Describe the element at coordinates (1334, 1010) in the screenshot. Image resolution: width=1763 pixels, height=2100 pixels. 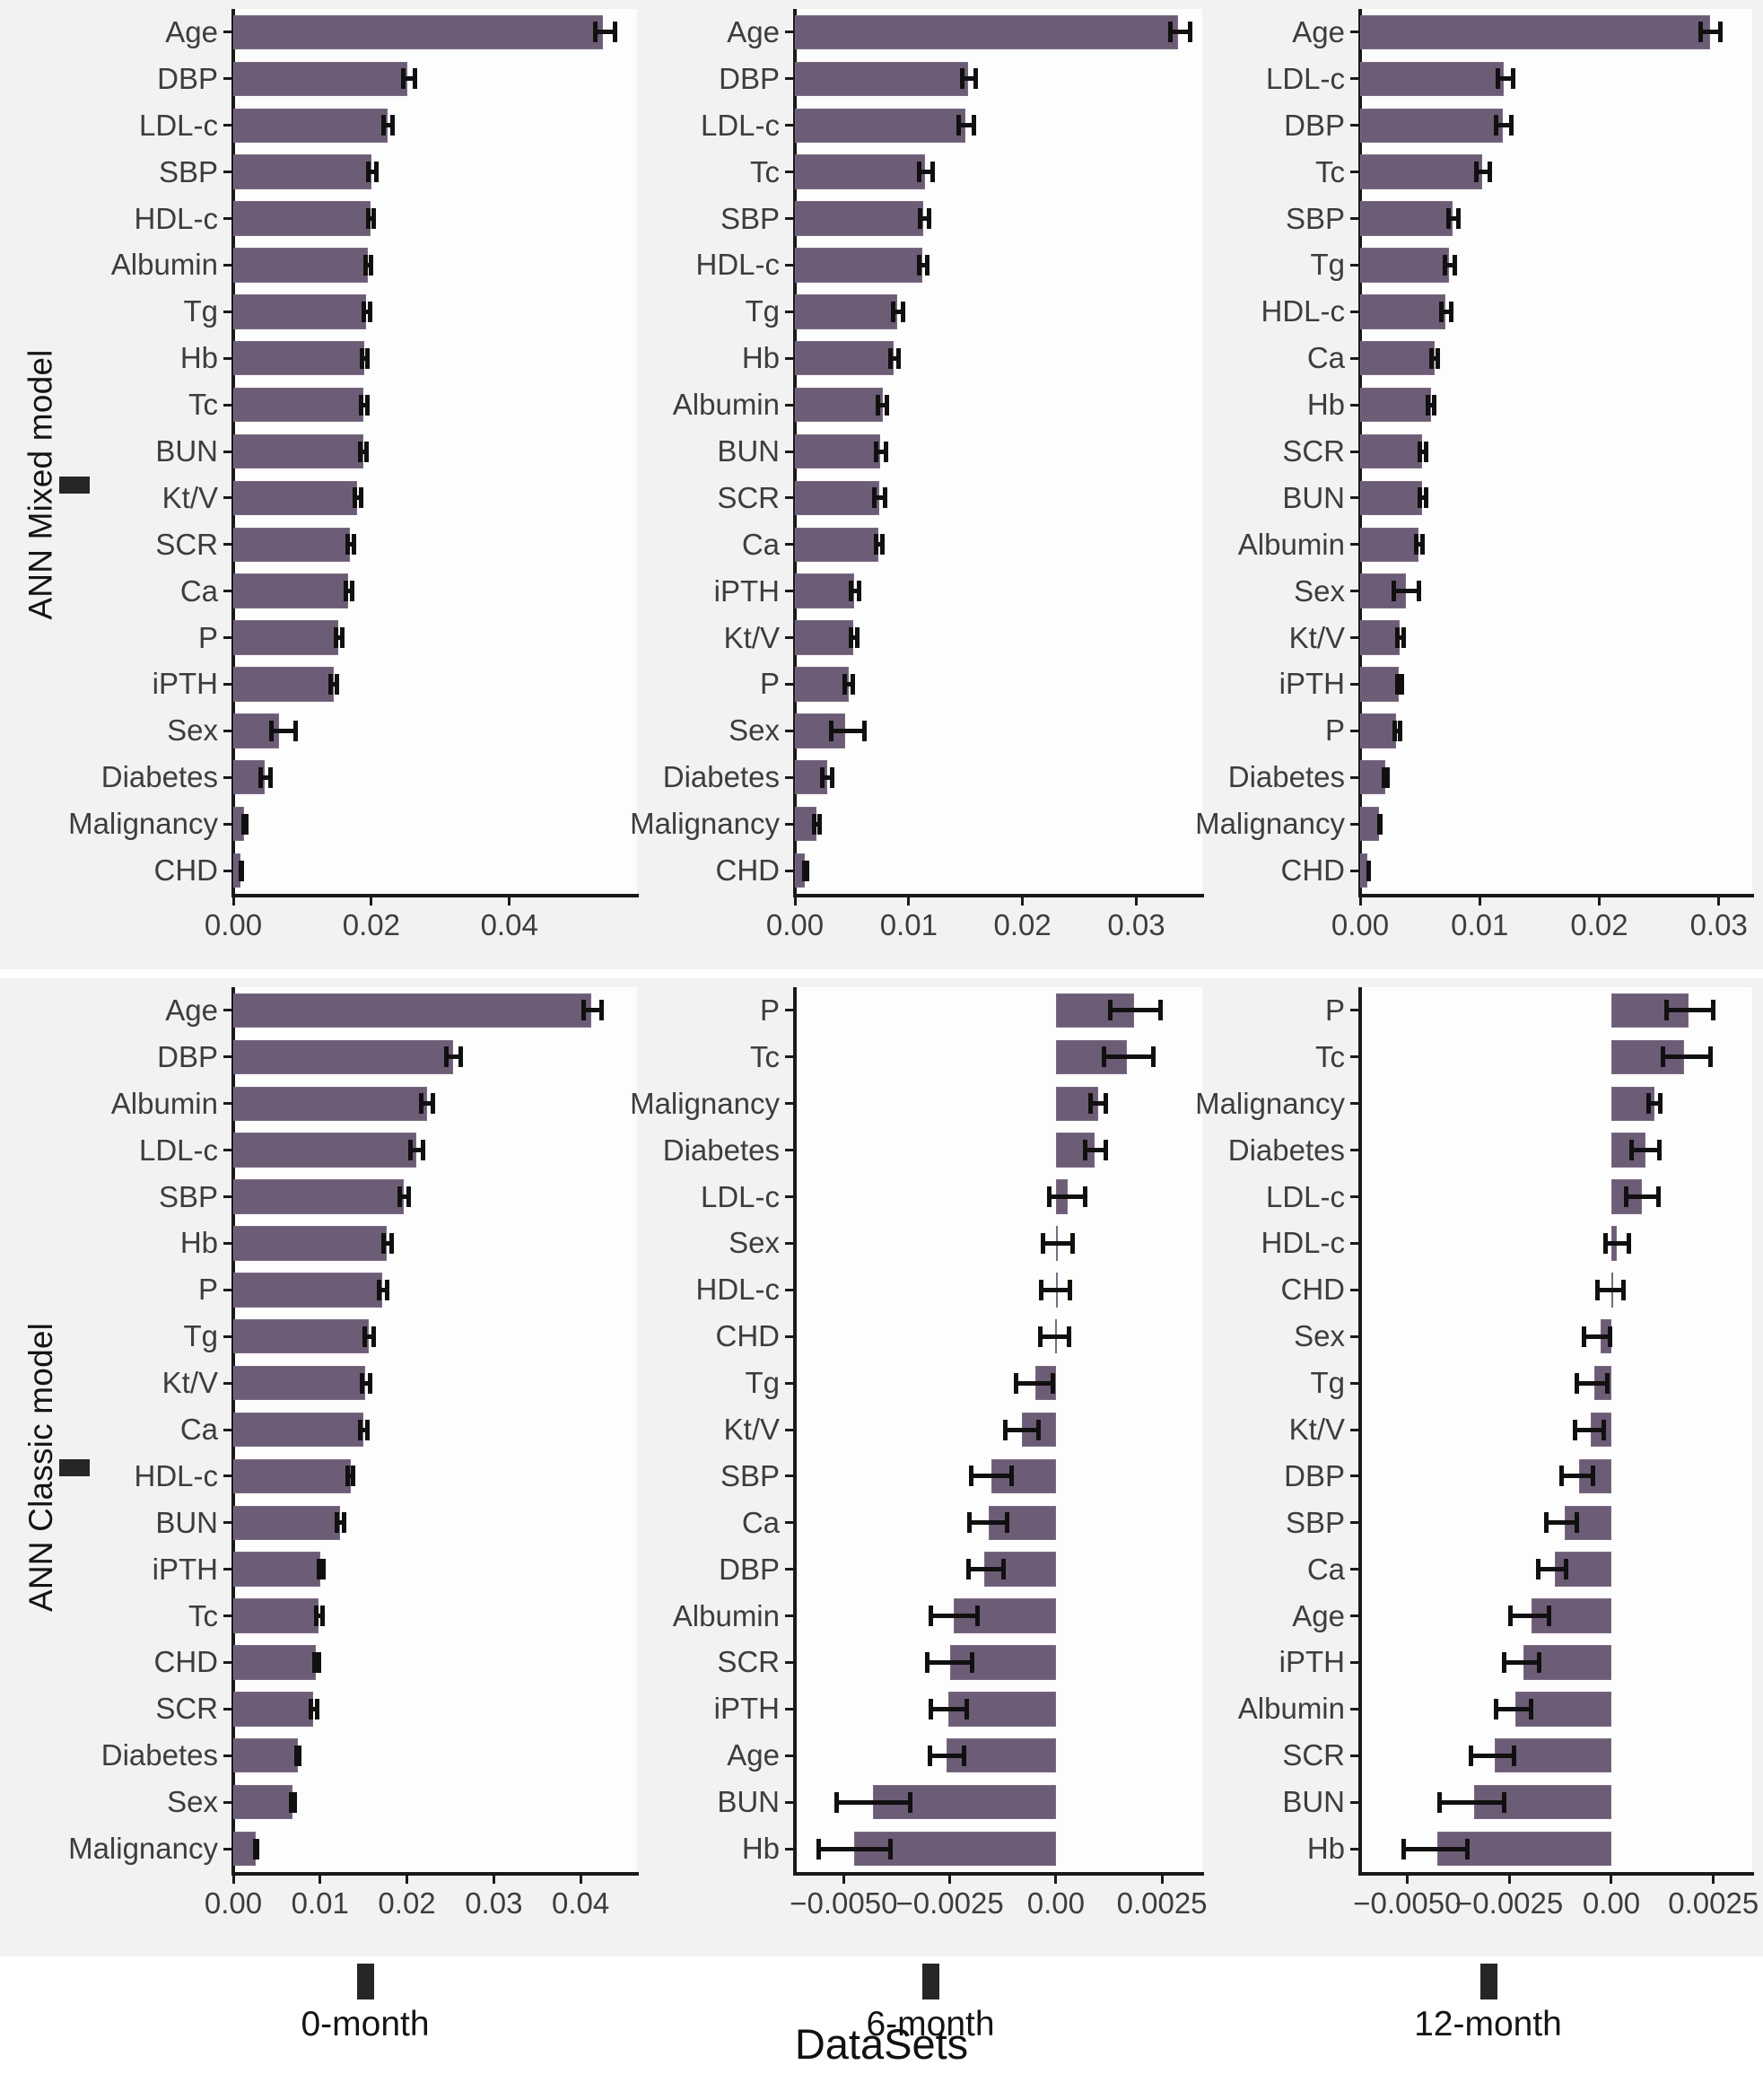
I see `y-axis-tick-label: P` at that location.